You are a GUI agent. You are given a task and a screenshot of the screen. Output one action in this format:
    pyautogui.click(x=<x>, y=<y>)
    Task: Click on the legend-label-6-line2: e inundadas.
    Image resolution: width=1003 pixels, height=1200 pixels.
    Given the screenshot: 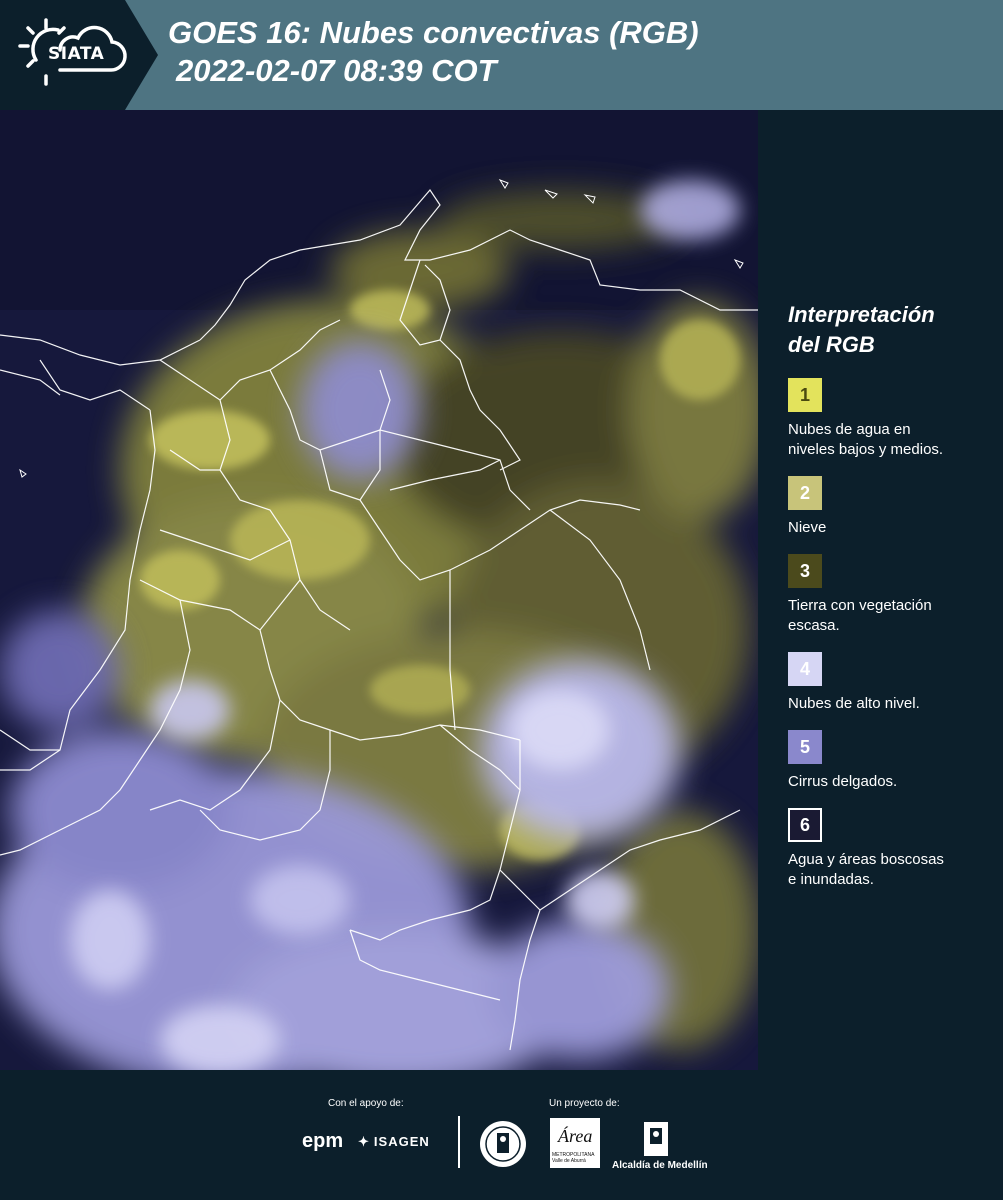 What is the action you would take?
    pyautogui.click(x=831, y=879)
    